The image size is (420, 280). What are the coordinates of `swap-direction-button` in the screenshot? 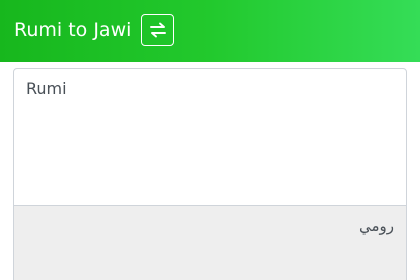 It's located at (157, 30).